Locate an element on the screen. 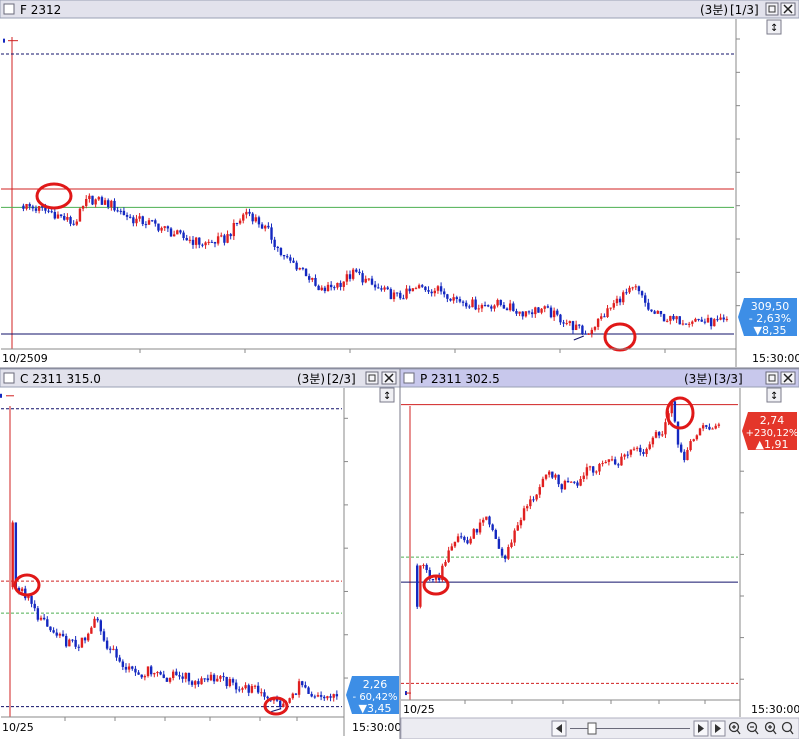  scroll-right-button is located at coordinates (701, 728).